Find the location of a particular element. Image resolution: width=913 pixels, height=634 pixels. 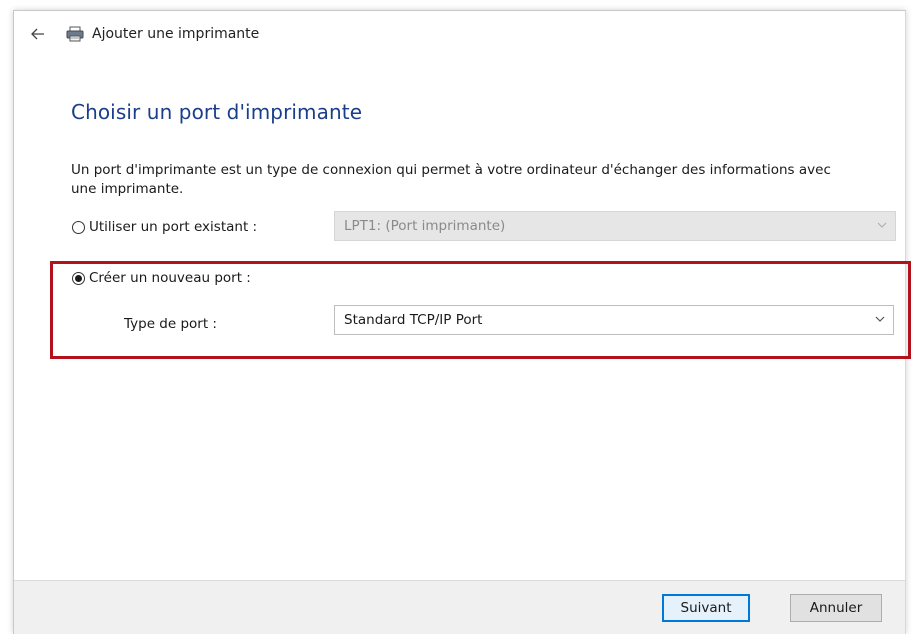

back-button is located at coordinates (38, 34).